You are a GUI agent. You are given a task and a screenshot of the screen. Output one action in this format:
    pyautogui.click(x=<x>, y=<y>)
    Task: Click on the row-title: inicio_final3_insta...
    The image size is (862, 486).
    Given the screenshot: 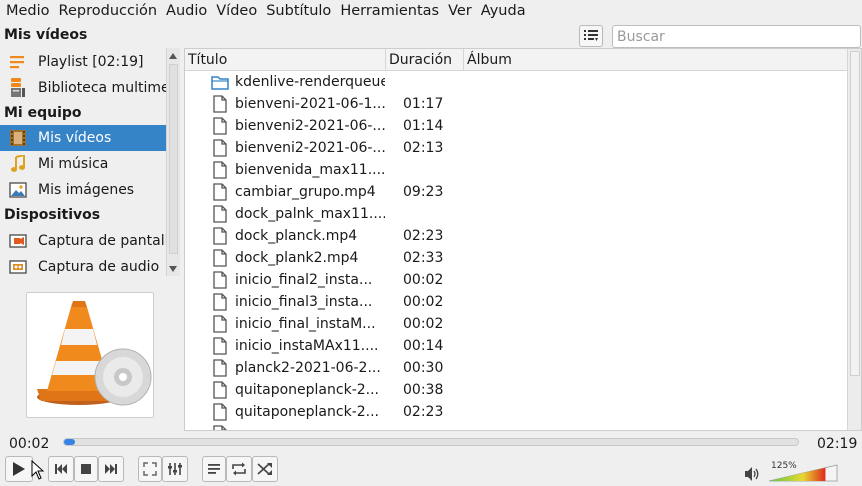 What is the action you would take?
    pyautogui.click(x=304, y=302)
    